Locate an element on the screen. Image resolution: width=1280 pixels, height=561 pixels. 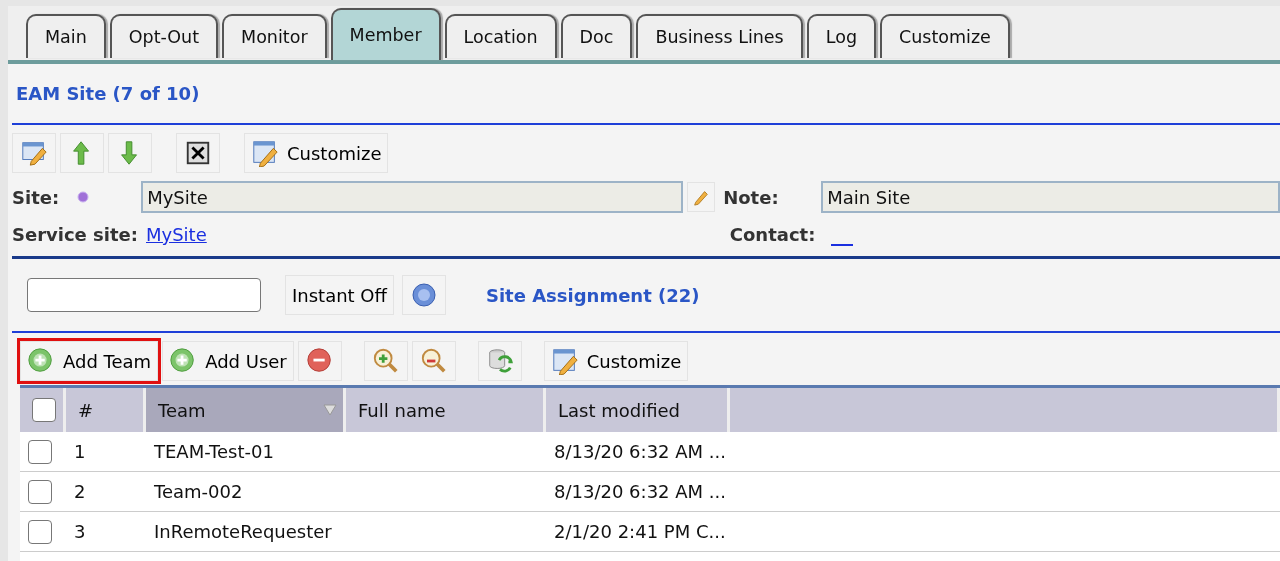
column-label: # is located at coordinates (86, 410).